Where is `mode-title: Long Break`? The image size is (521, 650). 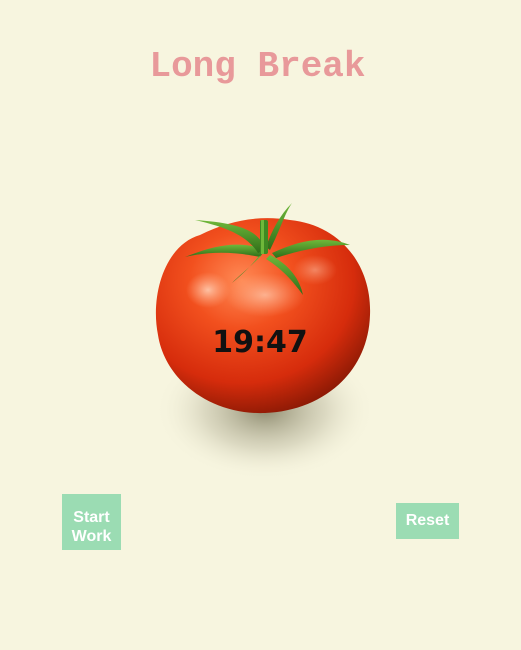
mode-title: Long Break is located at coordinates (257, 66).